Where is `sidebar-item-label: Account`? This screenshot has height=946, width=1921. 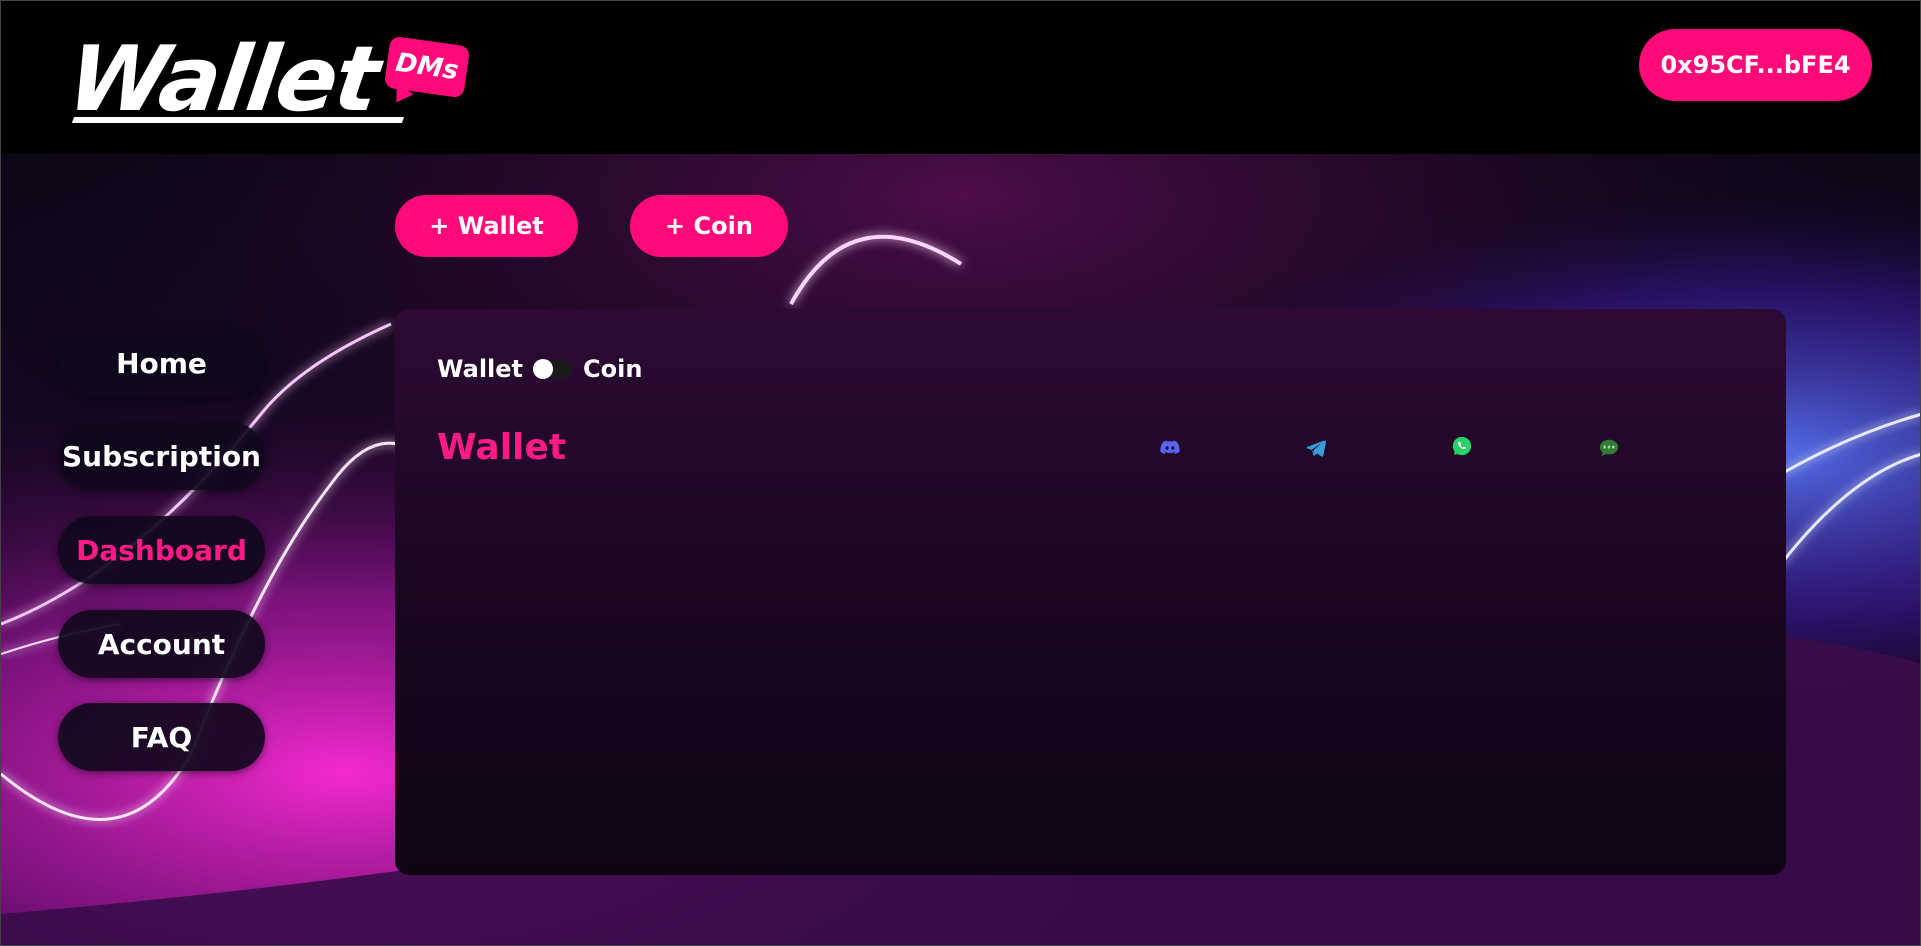
sidebar-item-label: Account is located at coordinates (161, 644).